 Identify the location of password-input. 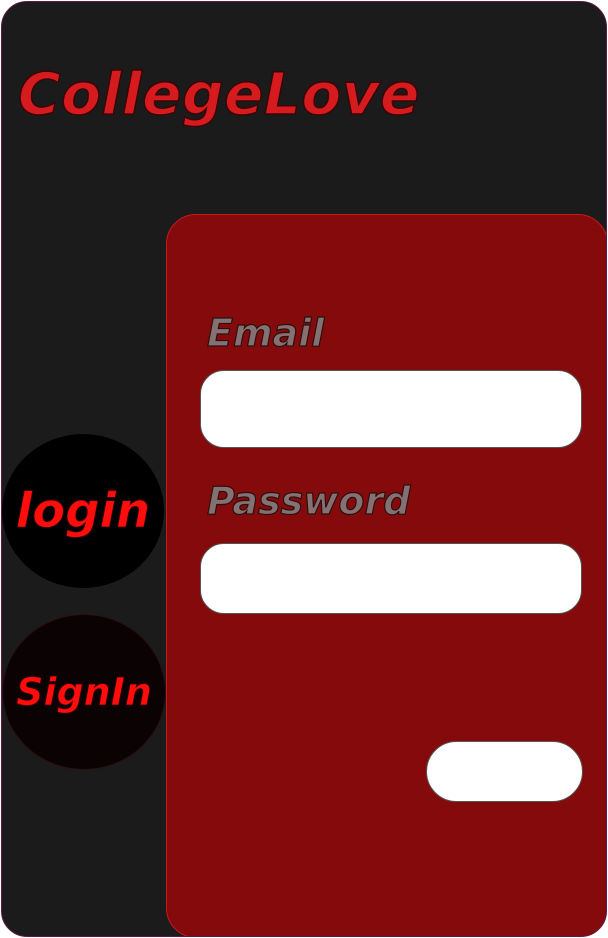
(391, 578).